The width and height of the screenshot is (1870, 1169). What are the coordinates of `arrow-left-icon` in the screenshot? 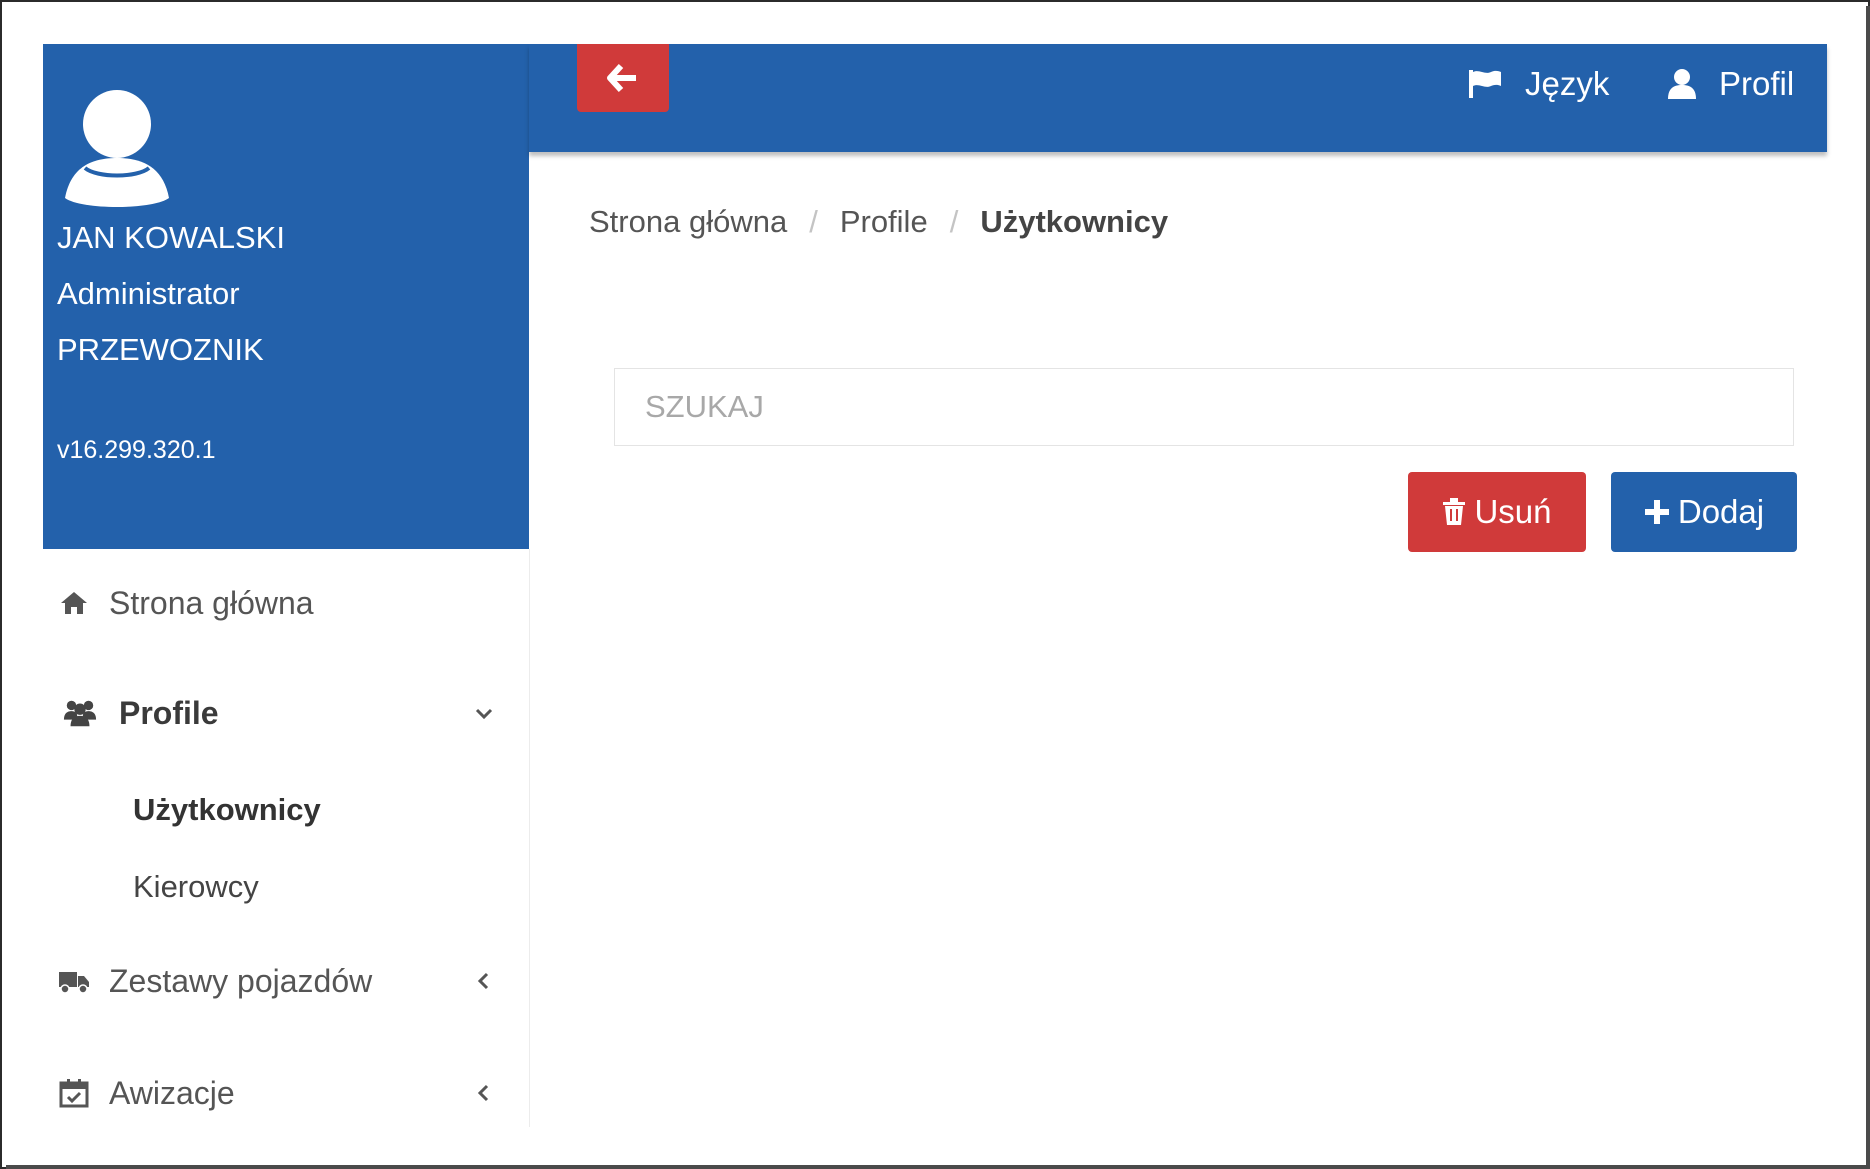 It's located at (621, 78).